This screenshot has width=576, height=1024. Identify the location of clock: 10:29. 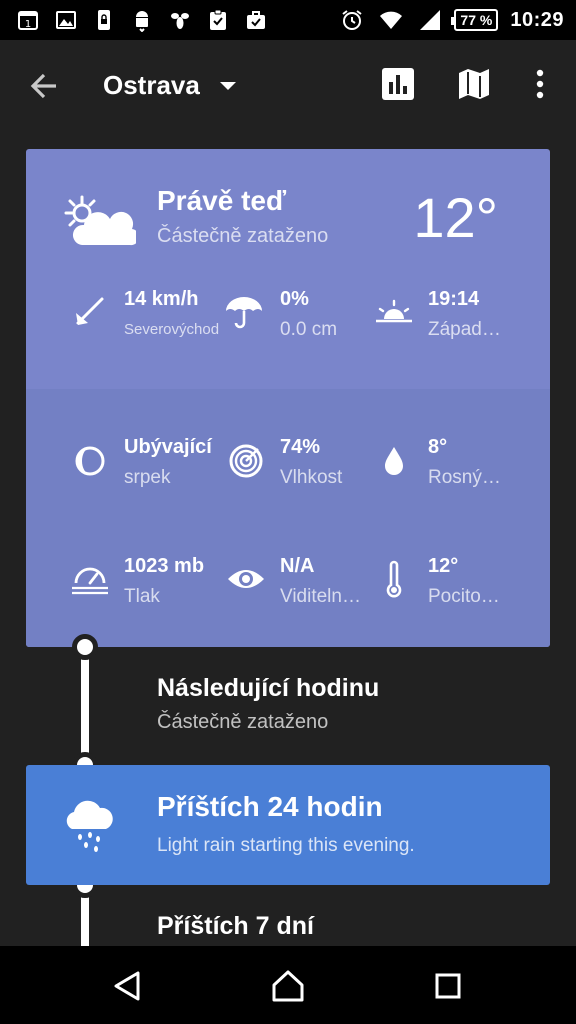
(537, 19).